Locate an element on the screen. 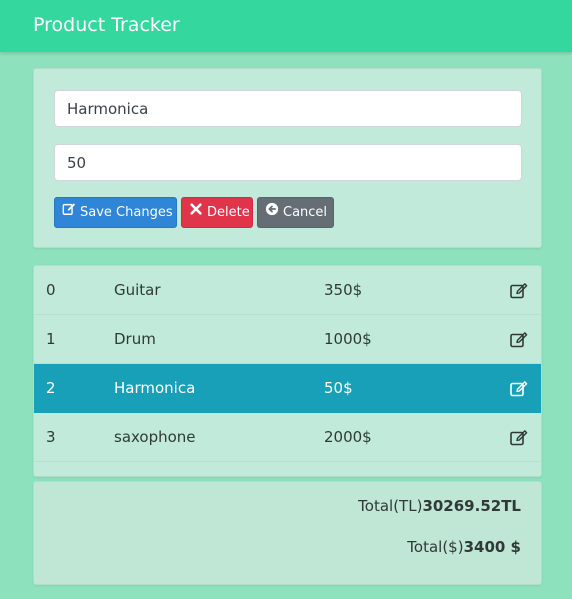 The height and width of the screenshot is (599, 572). total-tl-label: Total(TL) is located at coordinates (390, 506).